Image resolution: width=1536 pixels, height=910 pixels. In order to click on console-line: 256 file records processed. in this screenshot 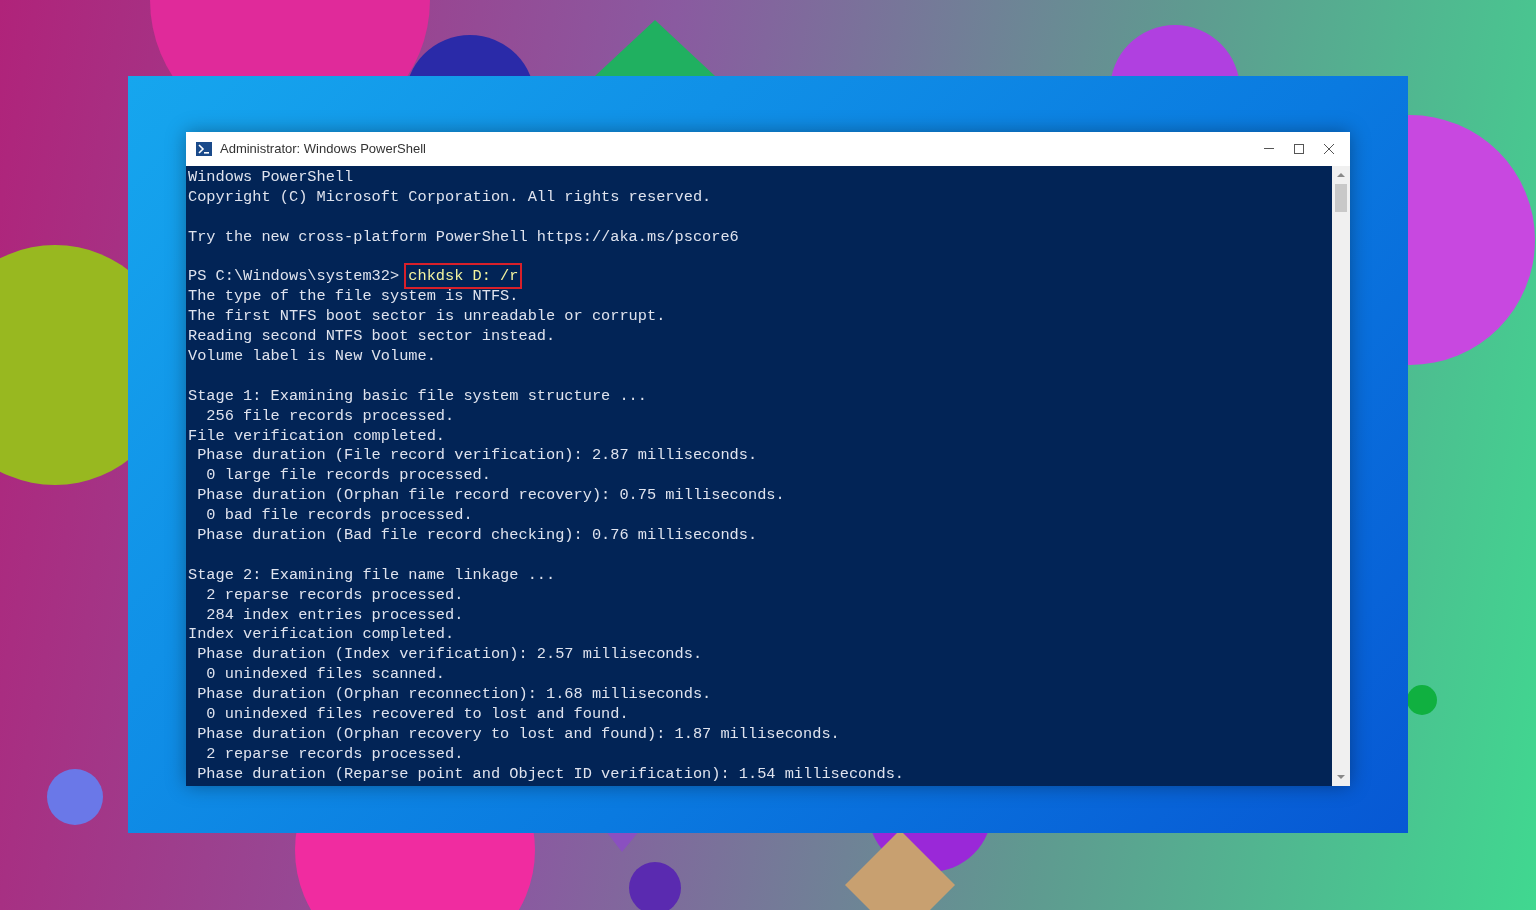, I will do `click(330, 415)`.